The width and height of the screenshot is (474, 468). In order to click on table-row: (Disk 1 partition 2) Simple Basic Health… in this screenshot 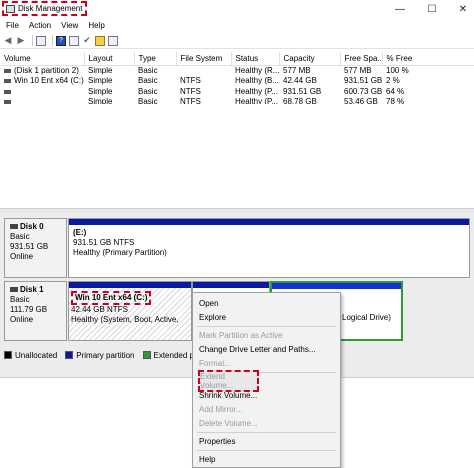, I will do `click(237, 70)`.